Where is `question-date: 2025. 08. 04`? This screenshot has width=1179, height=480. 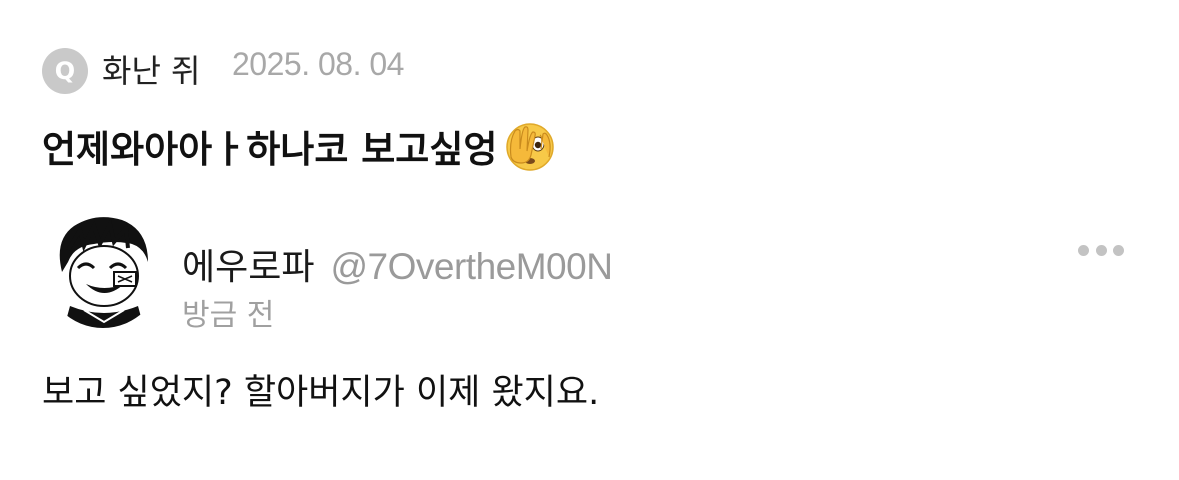
question-date: 2025. 08. 04 is located at coordinates (318, 64).